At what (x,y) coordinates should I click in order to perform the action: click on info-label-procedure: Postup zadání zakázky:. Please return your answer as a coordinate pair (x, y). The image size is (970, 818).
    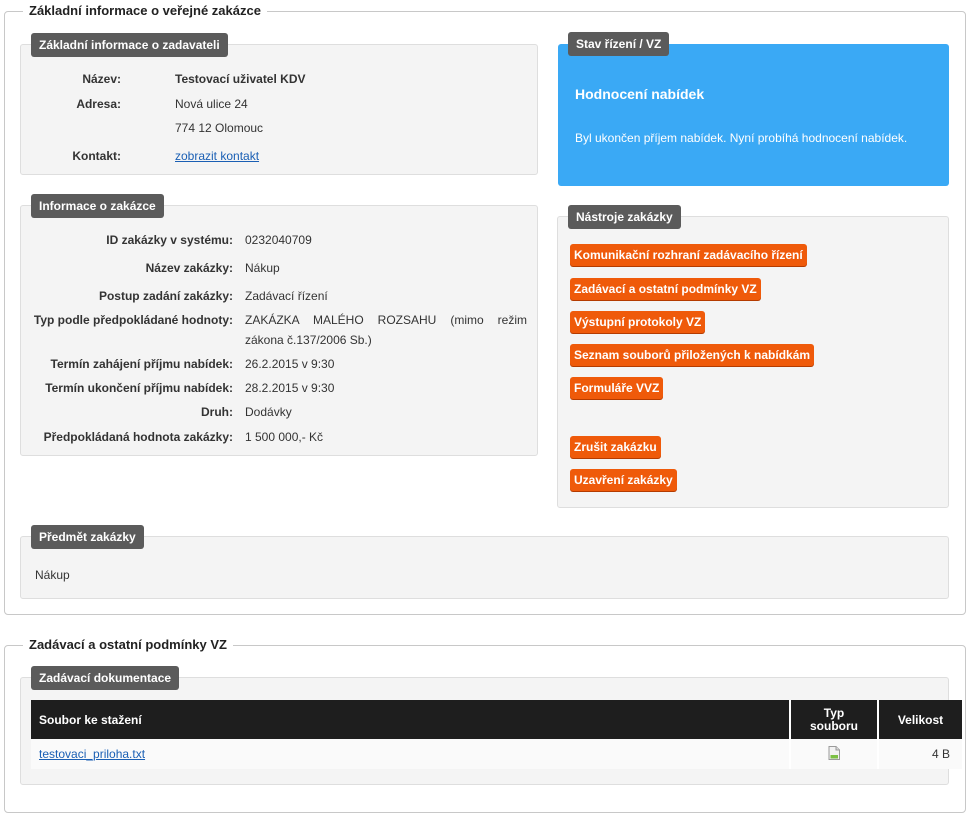
    Looking at the image, I should click on (165, 296).